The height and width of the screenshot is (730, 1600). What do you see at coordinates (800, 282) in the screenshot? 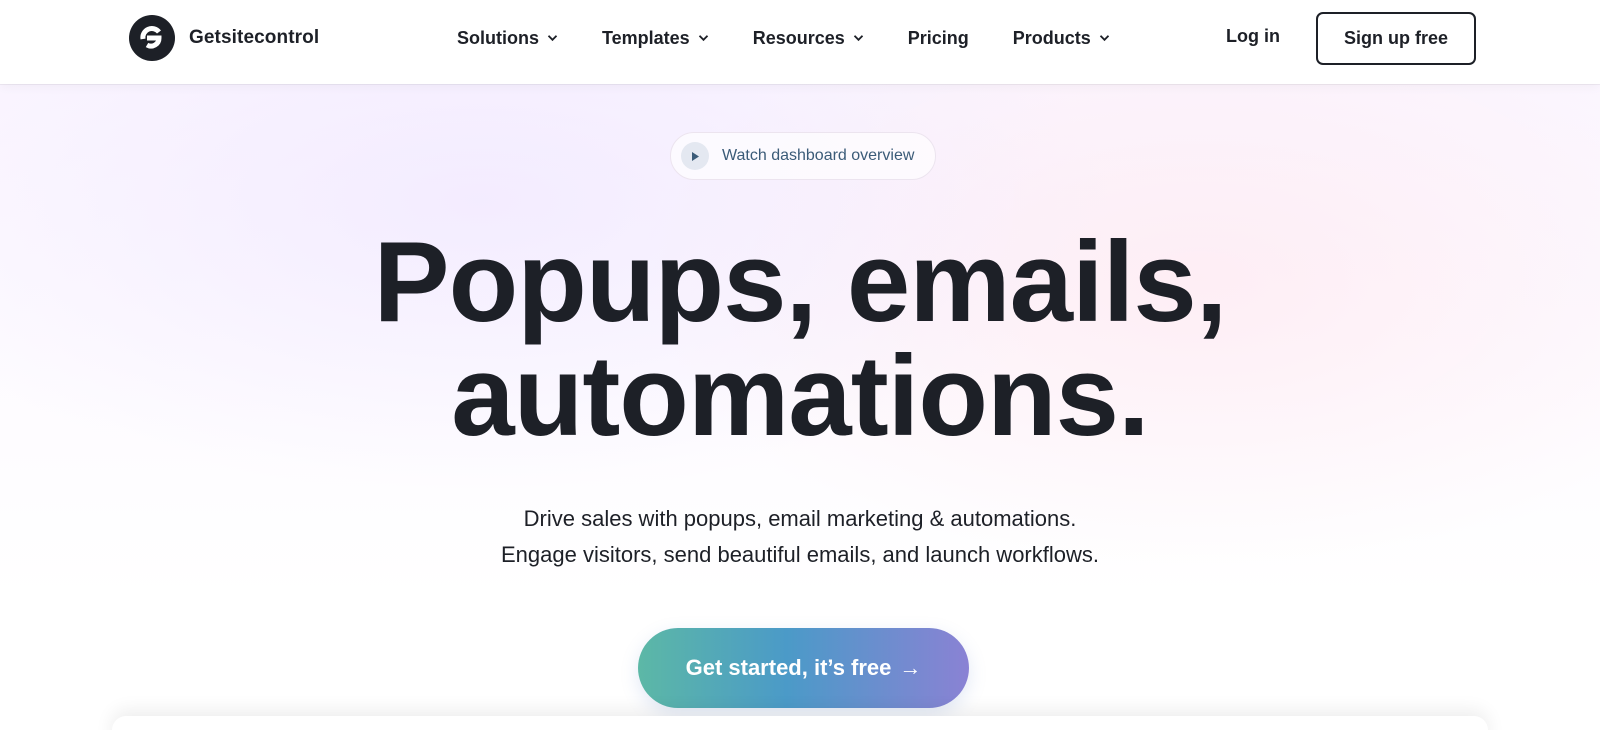
I see `headline-line-1: Popups, emails,` at bounding box center [800, 282].